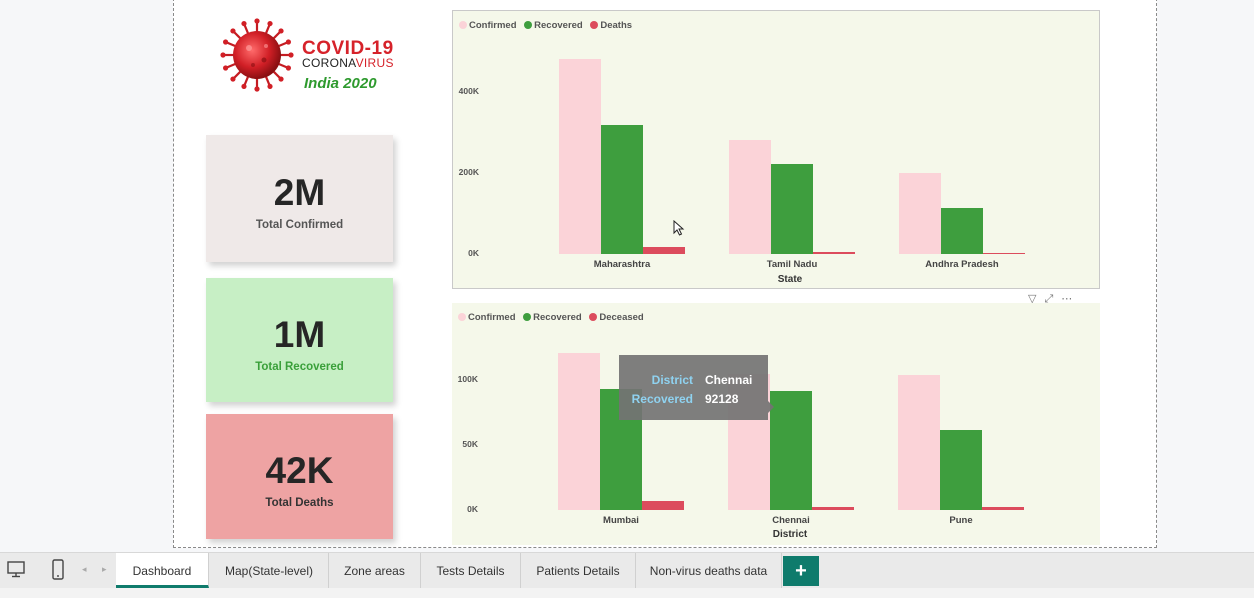 The width and height of the screenshot is (1254, 598). Describe the element at coordinates (374, 63) in the screenshot. I see `logo-subtitle-part2: VIRUS` at that location.